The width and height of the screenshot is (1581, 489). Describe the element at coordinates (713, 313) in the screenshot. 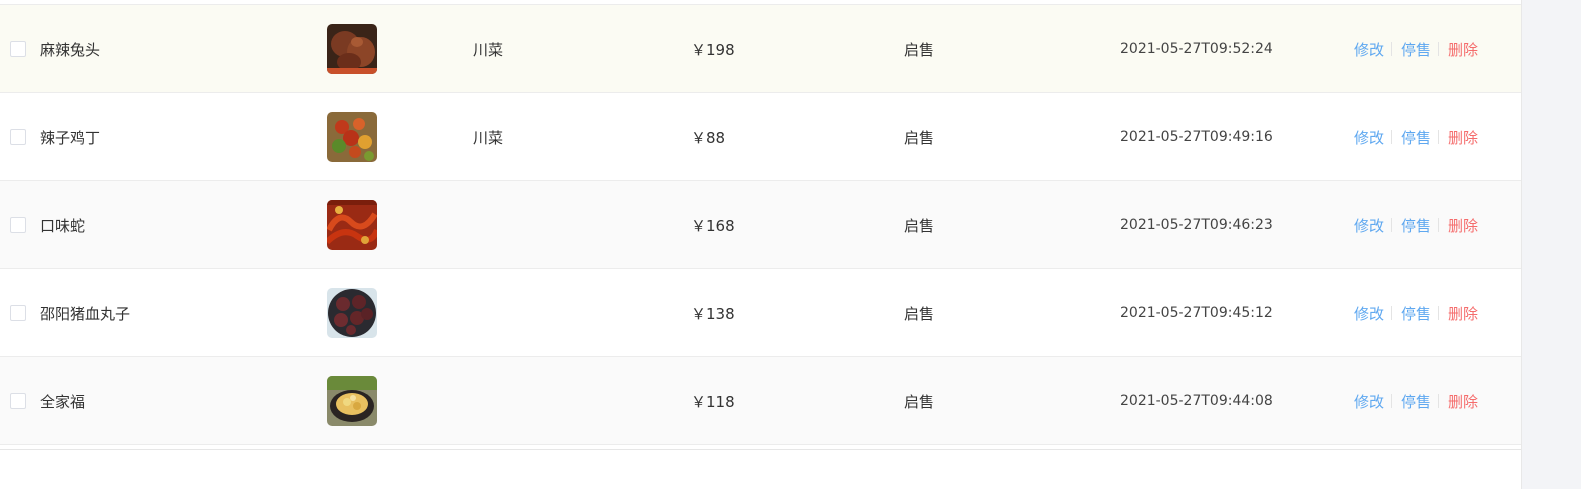

I see `dish-price: ￥138` at that location.